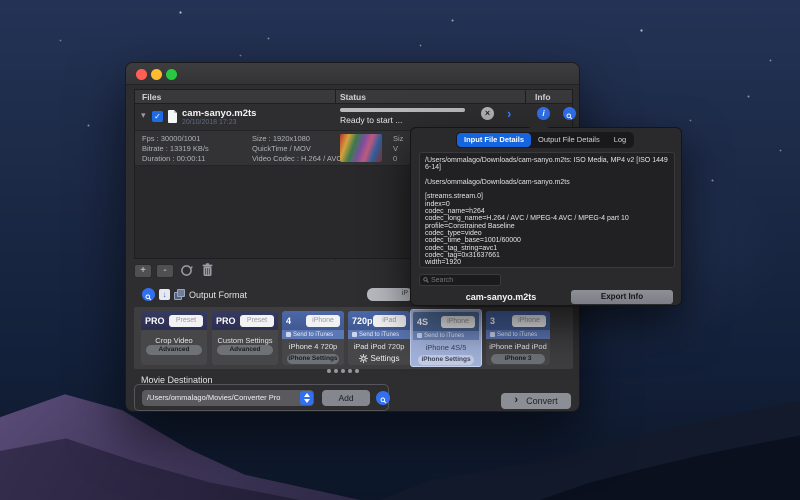  Describe the element at coordinates (346, 398) in the screenshot. I see `add-destination-button: Add` at that location.